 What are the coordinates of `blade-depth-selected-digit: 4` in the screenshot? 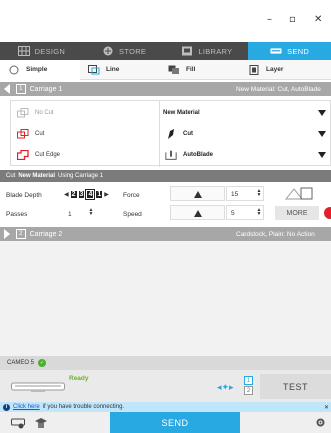 It's located at (90, 194).